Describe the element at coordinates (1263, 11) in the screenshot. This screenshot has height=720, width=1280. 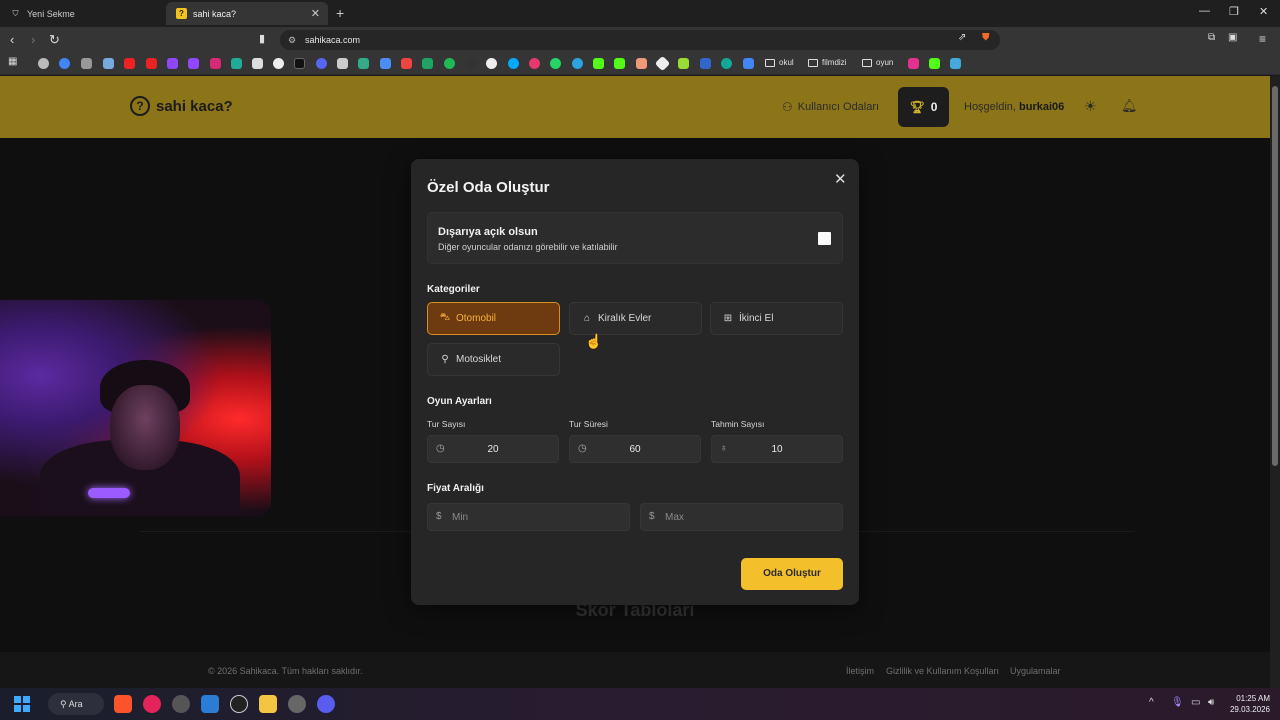
I see `window-close-icon: ✕` at that location.